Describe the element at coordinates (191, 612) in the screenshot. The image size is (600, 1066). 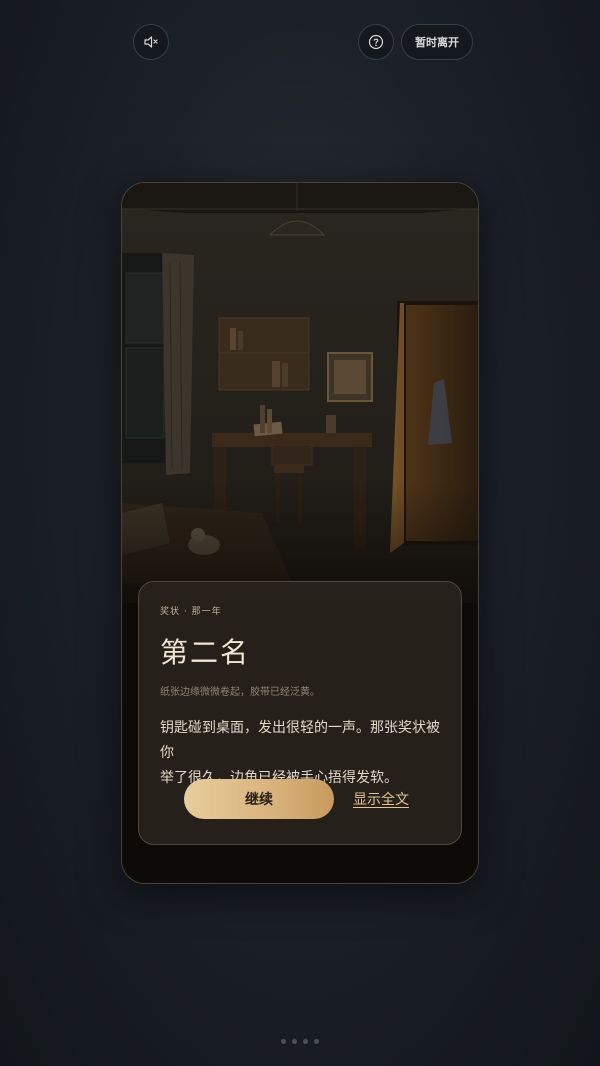
I see `story-tag: 奖状 · 那一年` at that location.